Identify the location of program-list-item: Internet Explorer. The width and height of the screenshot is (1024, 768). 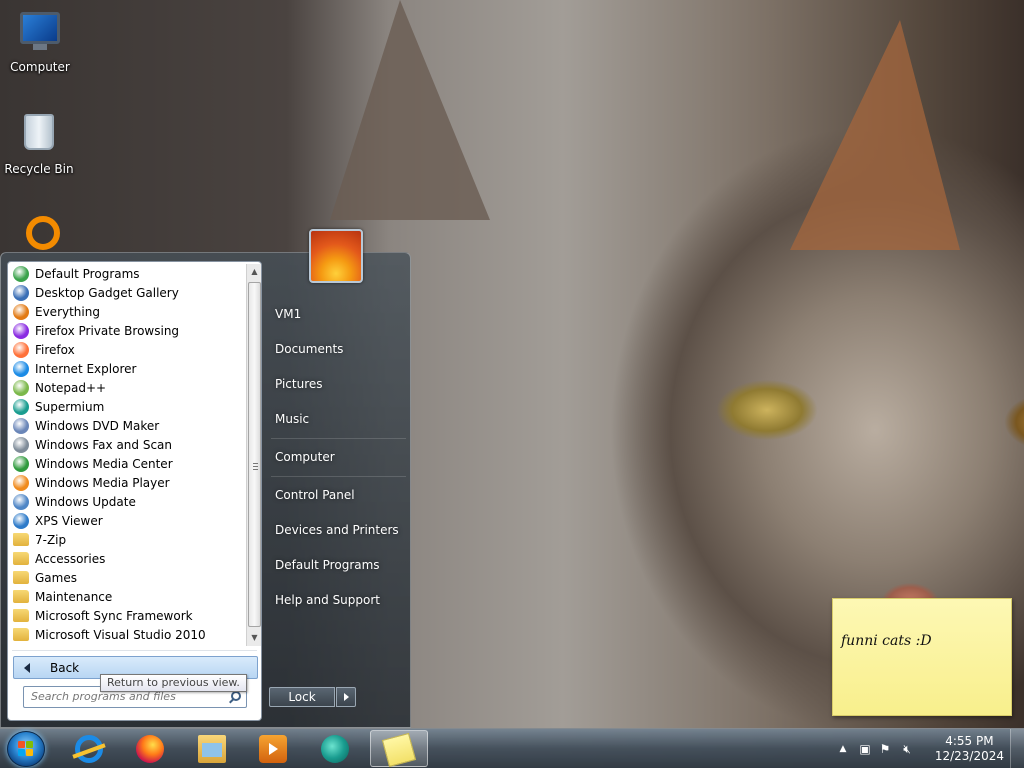
(127, 368).